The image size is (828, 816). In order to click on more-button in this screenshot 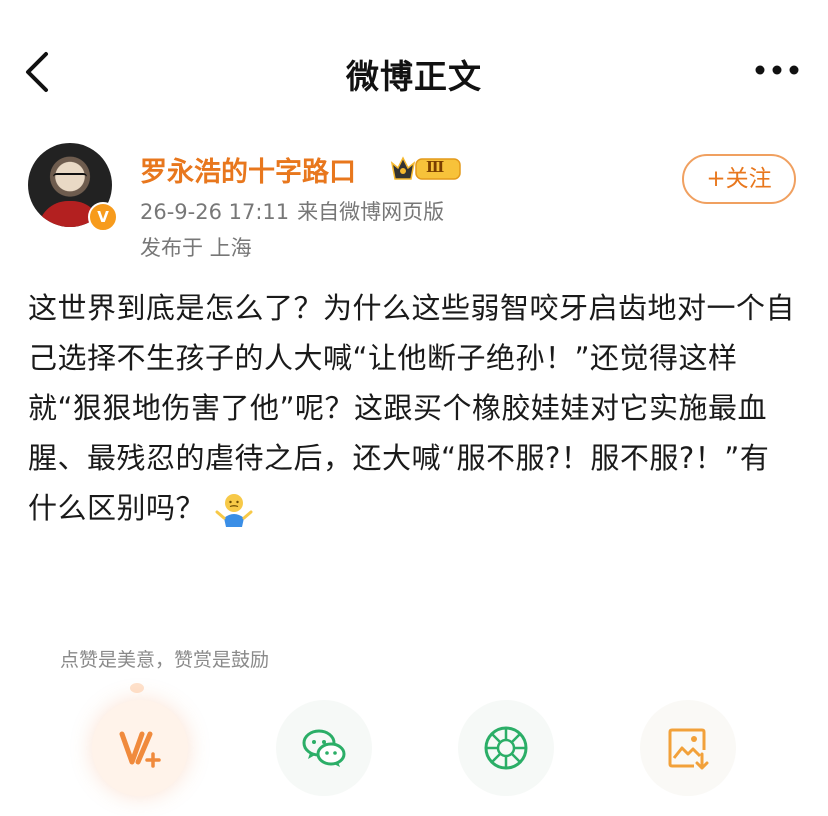, I will do `click(777, 70)`.